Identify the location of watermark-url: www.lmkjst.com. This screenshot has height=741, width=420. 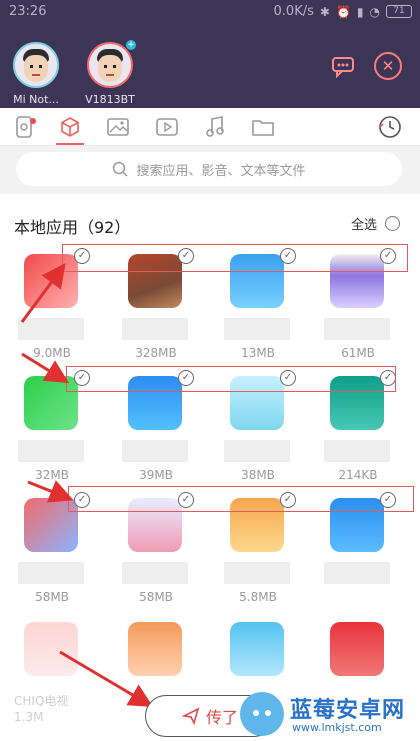
(337, 727).